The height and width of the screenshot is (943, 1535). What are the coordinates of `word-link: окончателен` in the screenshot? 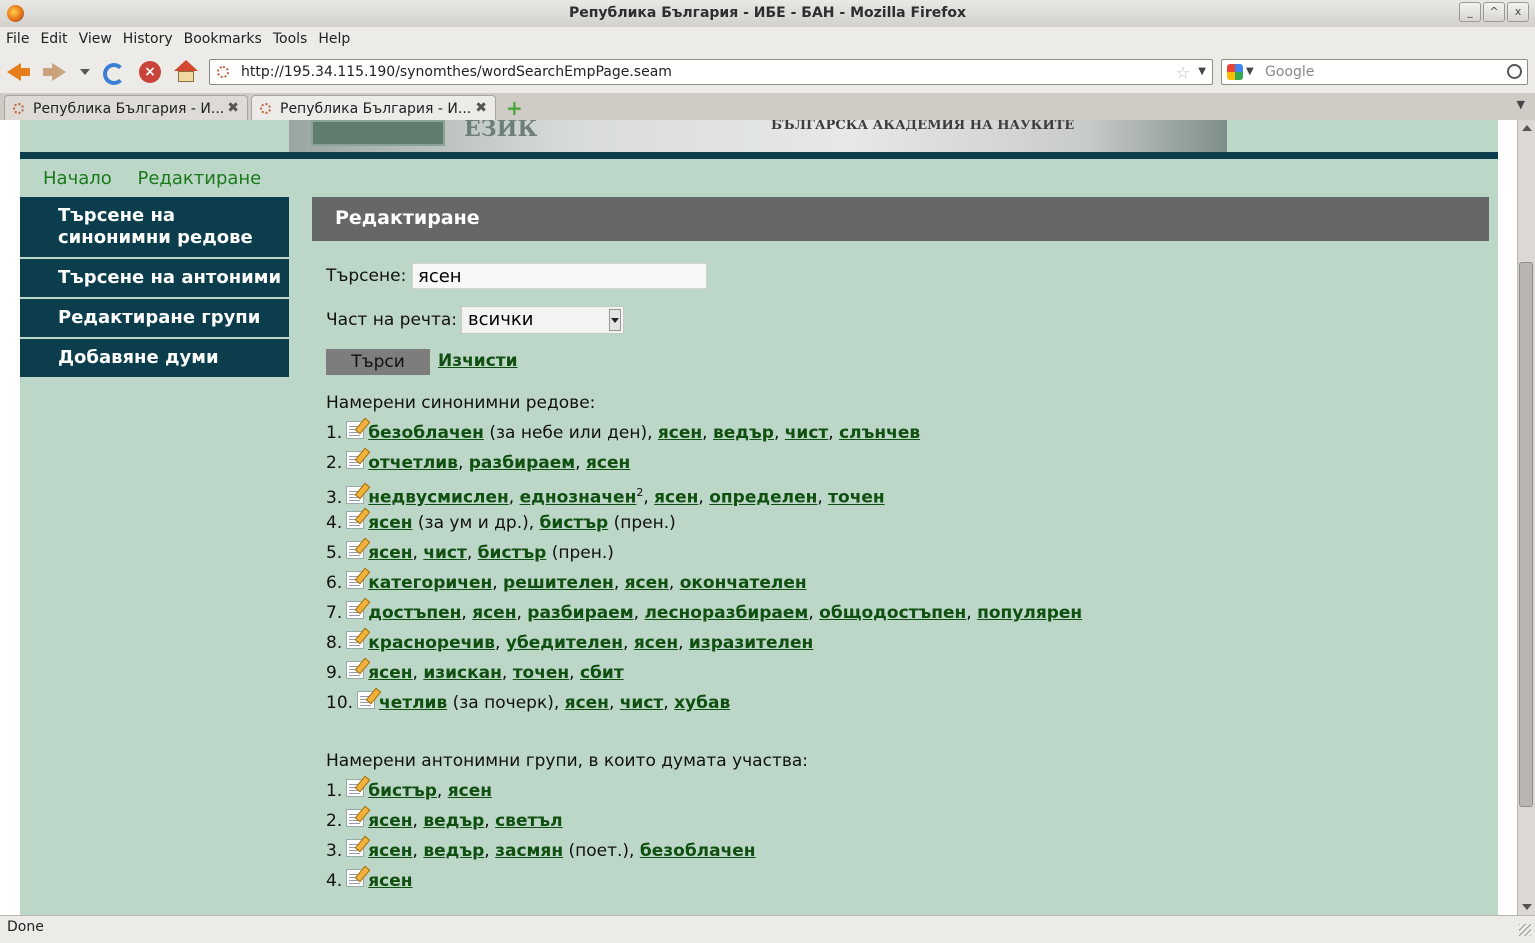 It's located at (743, 583).